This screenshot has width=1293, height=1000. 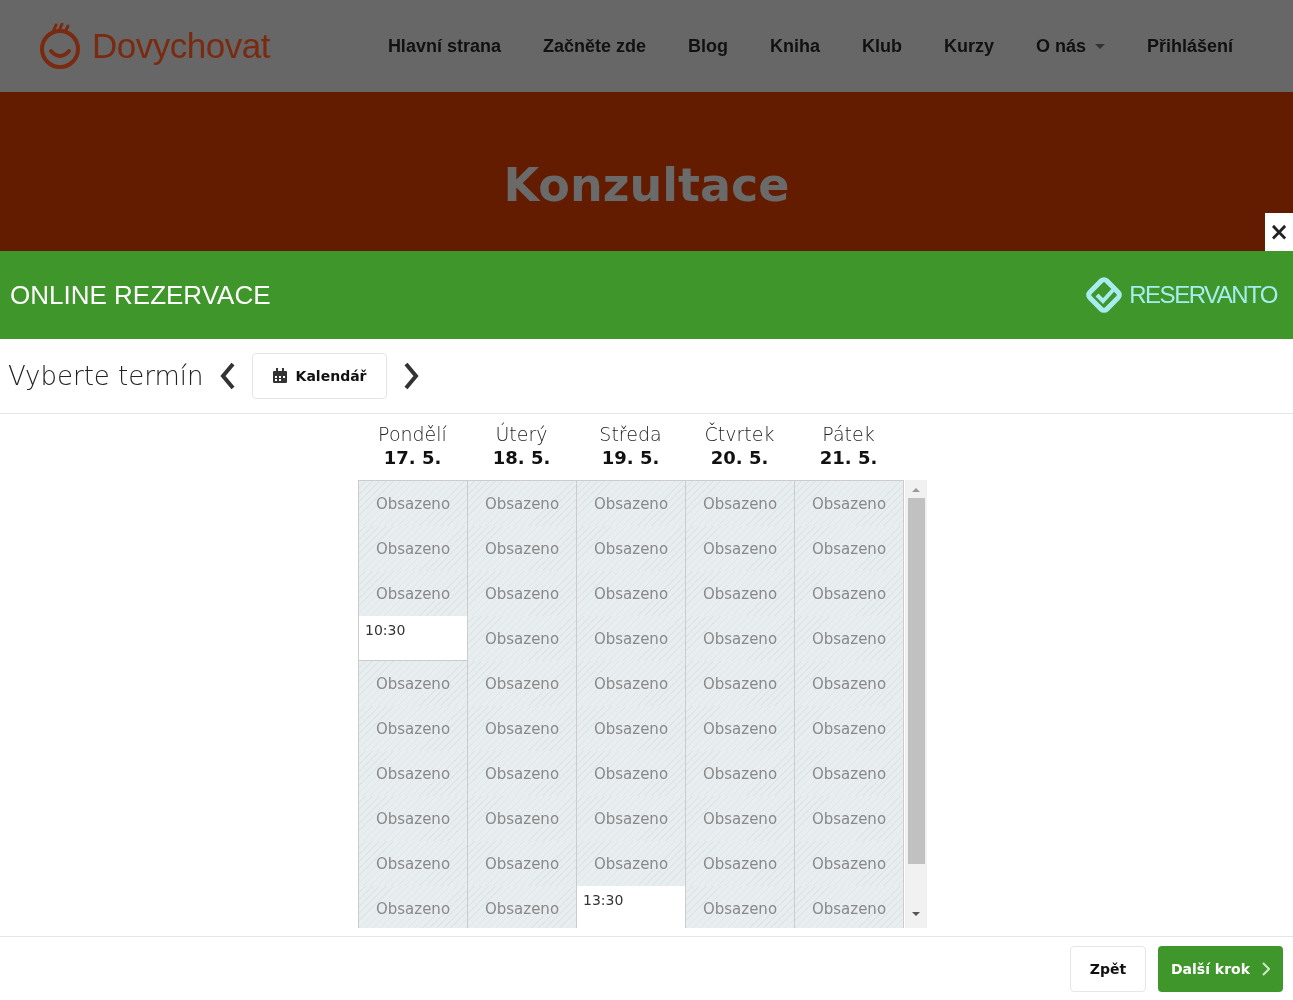 I want to click on nav-link: Klub, so click(x=882, y=46).